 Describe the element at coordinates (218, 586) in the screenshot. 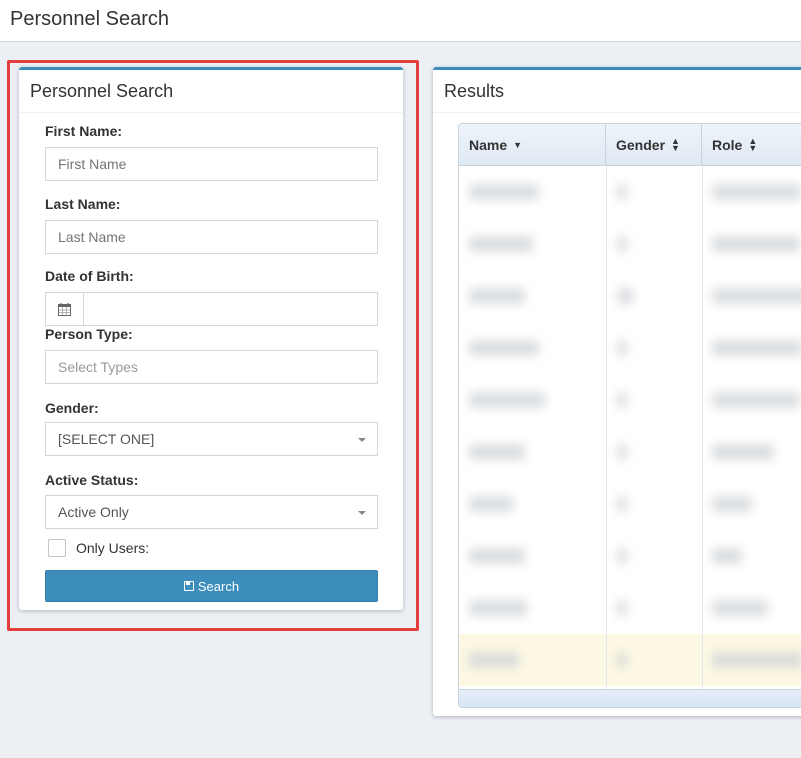

I see `search-button-label: Search` at that location.